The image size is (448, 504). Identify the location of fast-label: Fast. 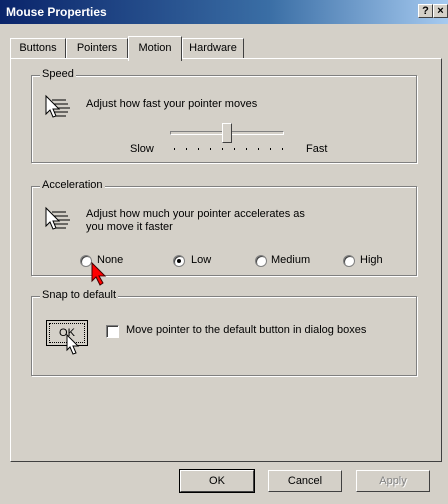
(317, 149).